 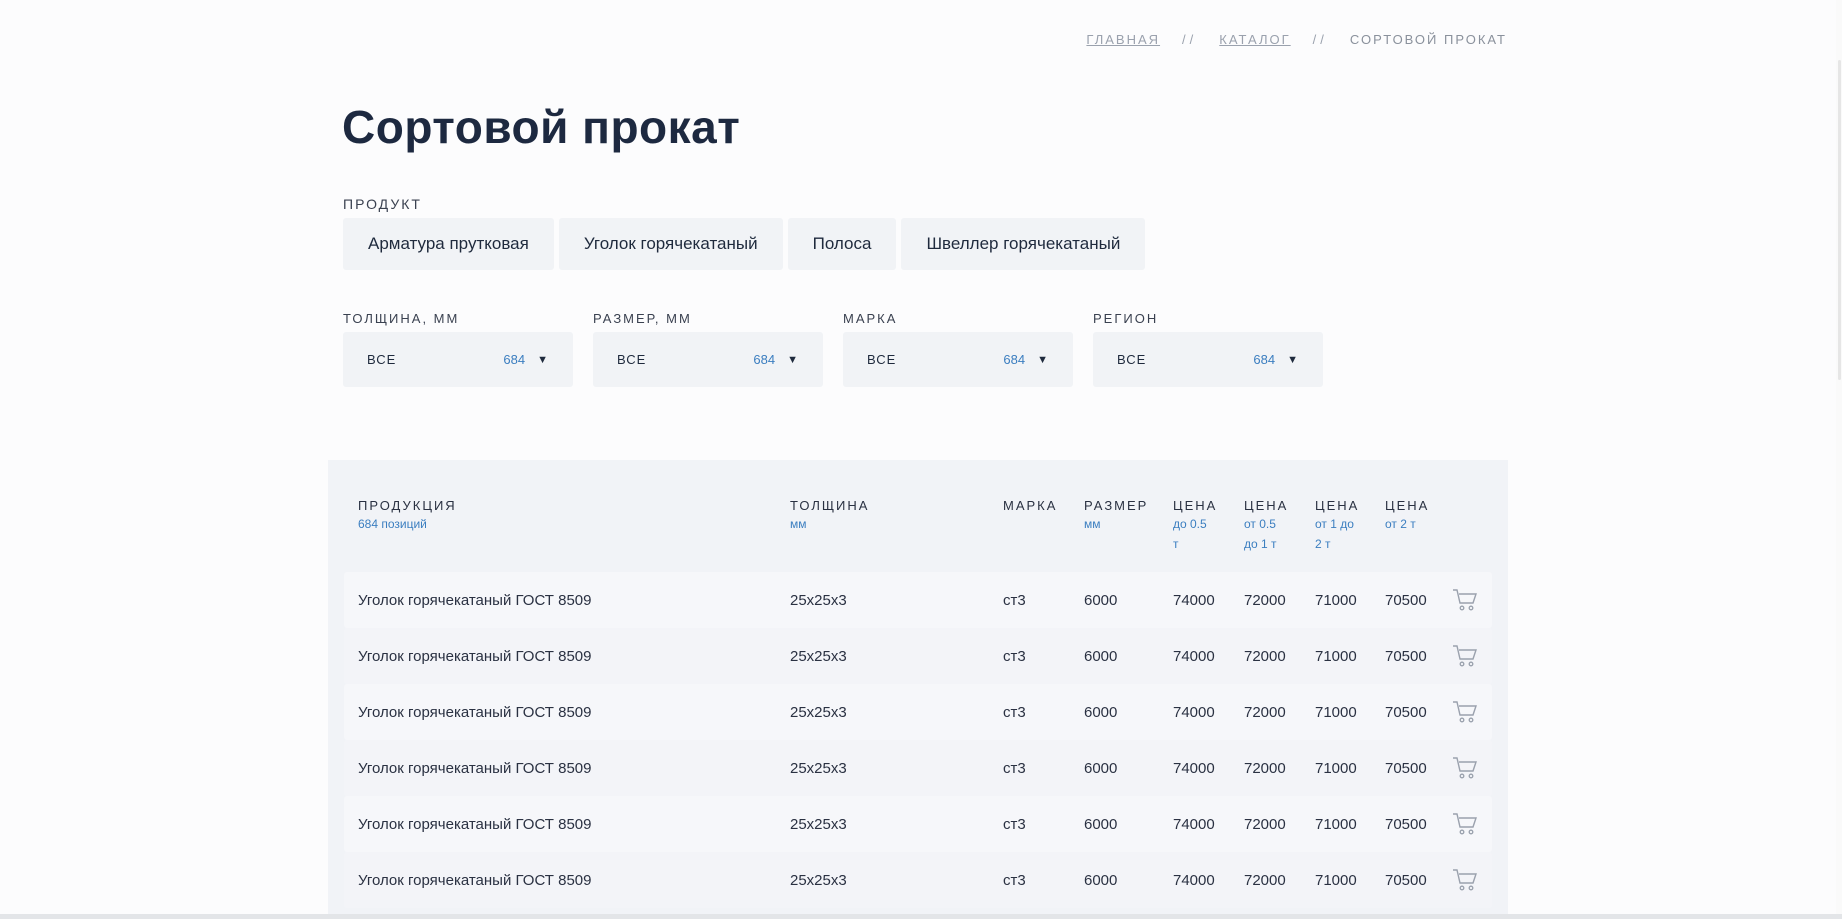 I want to click on breadcrumb-catalog-link: Каталог, so click(x=1254, y=39).